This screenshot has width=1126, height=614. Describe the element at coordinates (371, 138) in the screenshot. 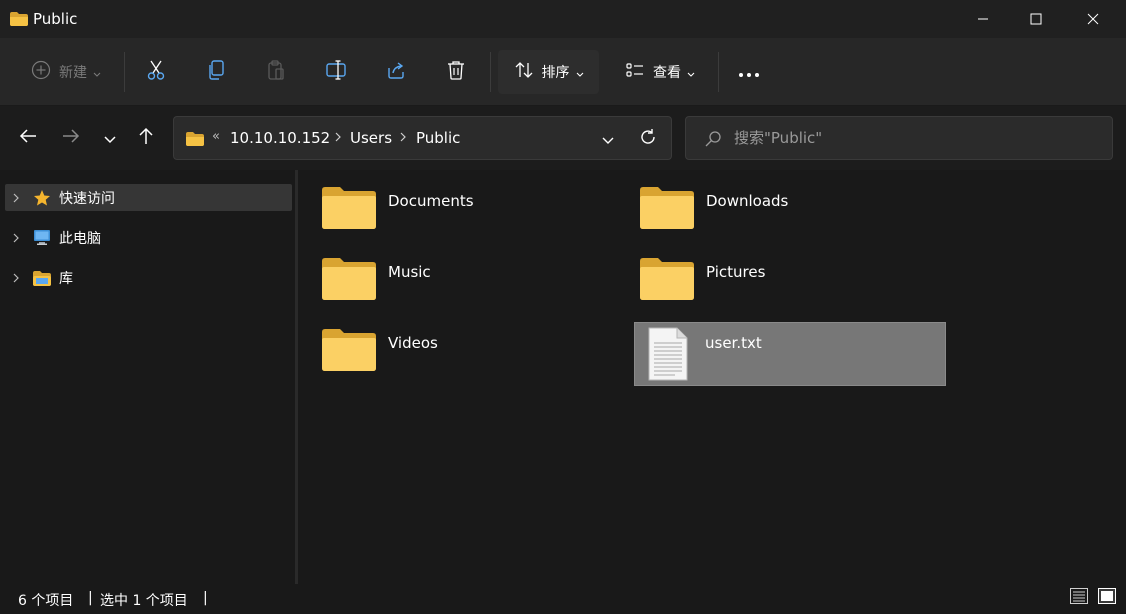

I see `breadcrumb-item: Users` at that location.